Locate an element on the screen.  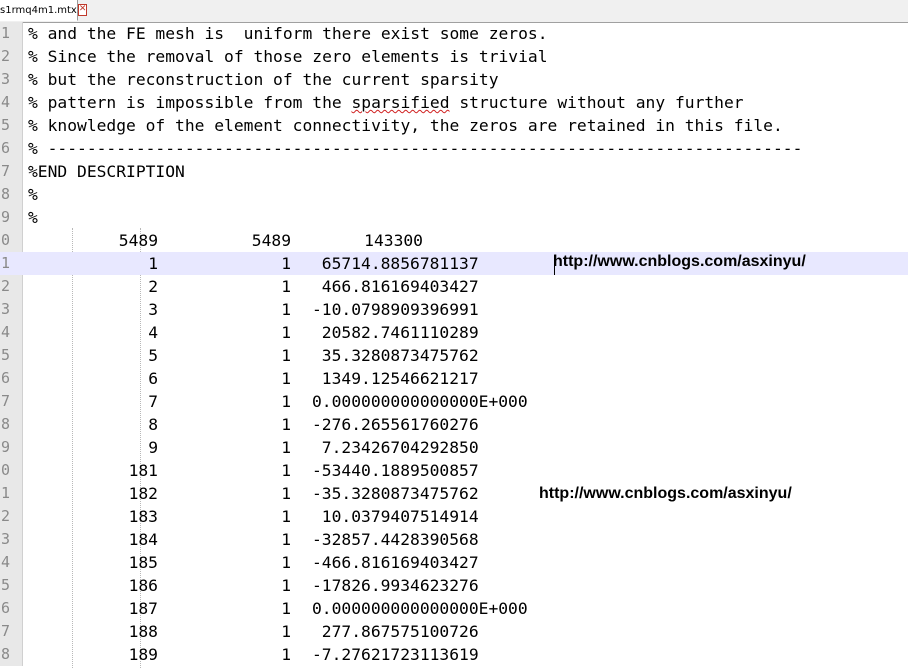
entry-value: 35.3280873475762 is located at coordinates (395, 355).